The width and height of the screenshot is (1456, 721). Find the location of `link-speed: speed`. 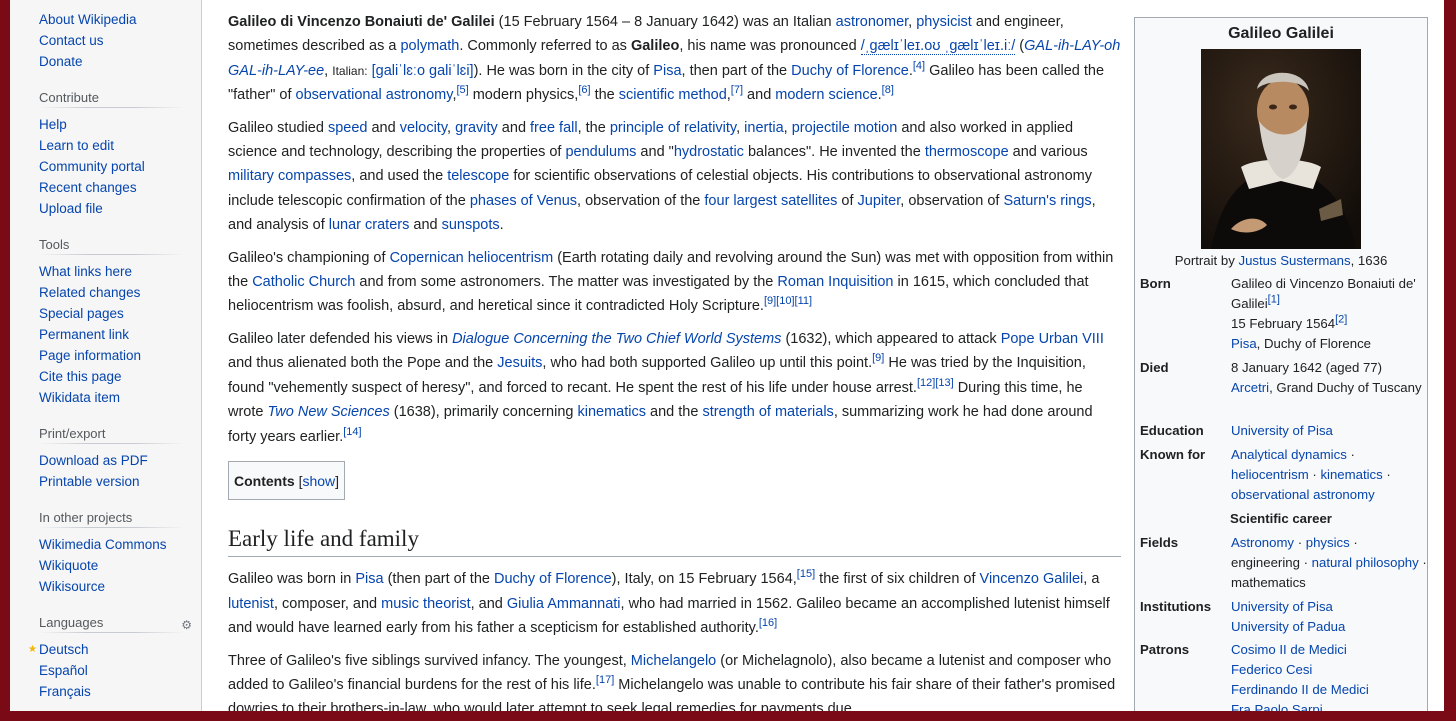

link-speed: speed is located at coordinates (348, 128).